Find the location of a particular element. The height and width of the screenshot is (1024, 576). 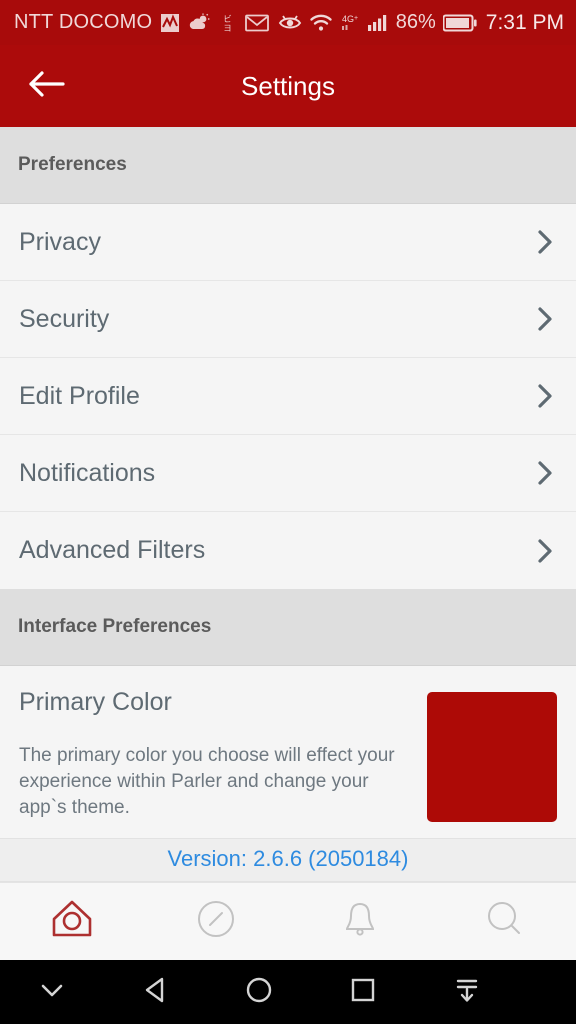

settings-row-notifications: Notifications is located at coordinates (288, 473).